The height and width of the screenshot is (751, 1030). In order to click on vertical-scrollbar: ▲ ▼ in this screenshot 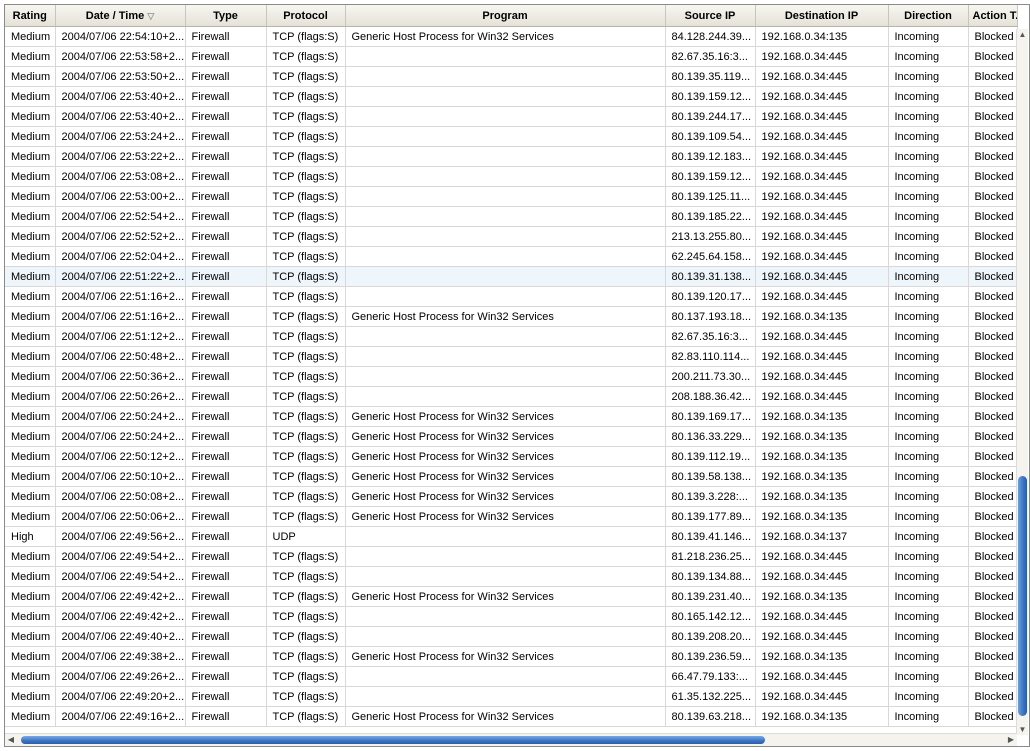, I will do `click(1022, 382)`.